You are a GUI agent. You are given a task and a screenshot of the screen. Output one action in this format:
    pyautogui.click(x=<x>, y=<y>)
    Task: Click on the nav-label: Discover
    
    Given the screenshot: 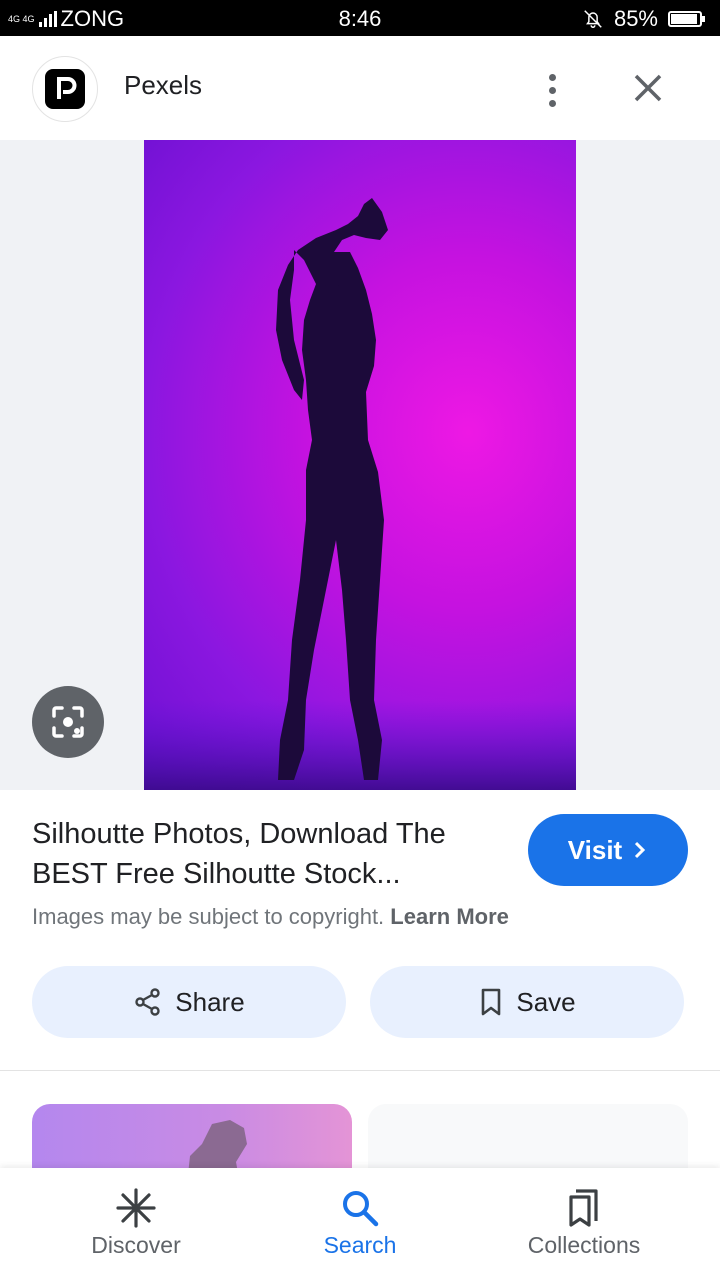 What is the action you would take?
    pyautogui.click(x=136, y=1245)
    